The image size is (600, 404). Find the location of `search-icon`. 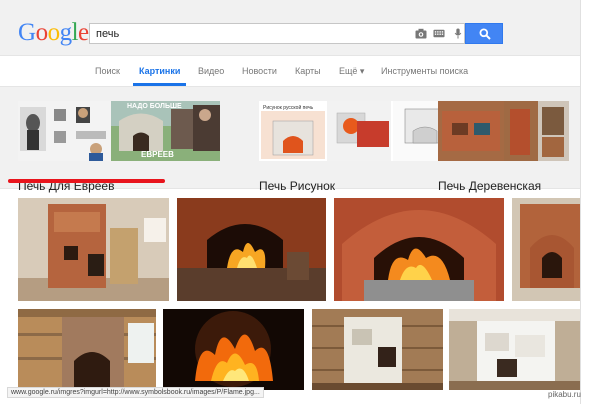

search-icon is located at coordinates (485, 34).